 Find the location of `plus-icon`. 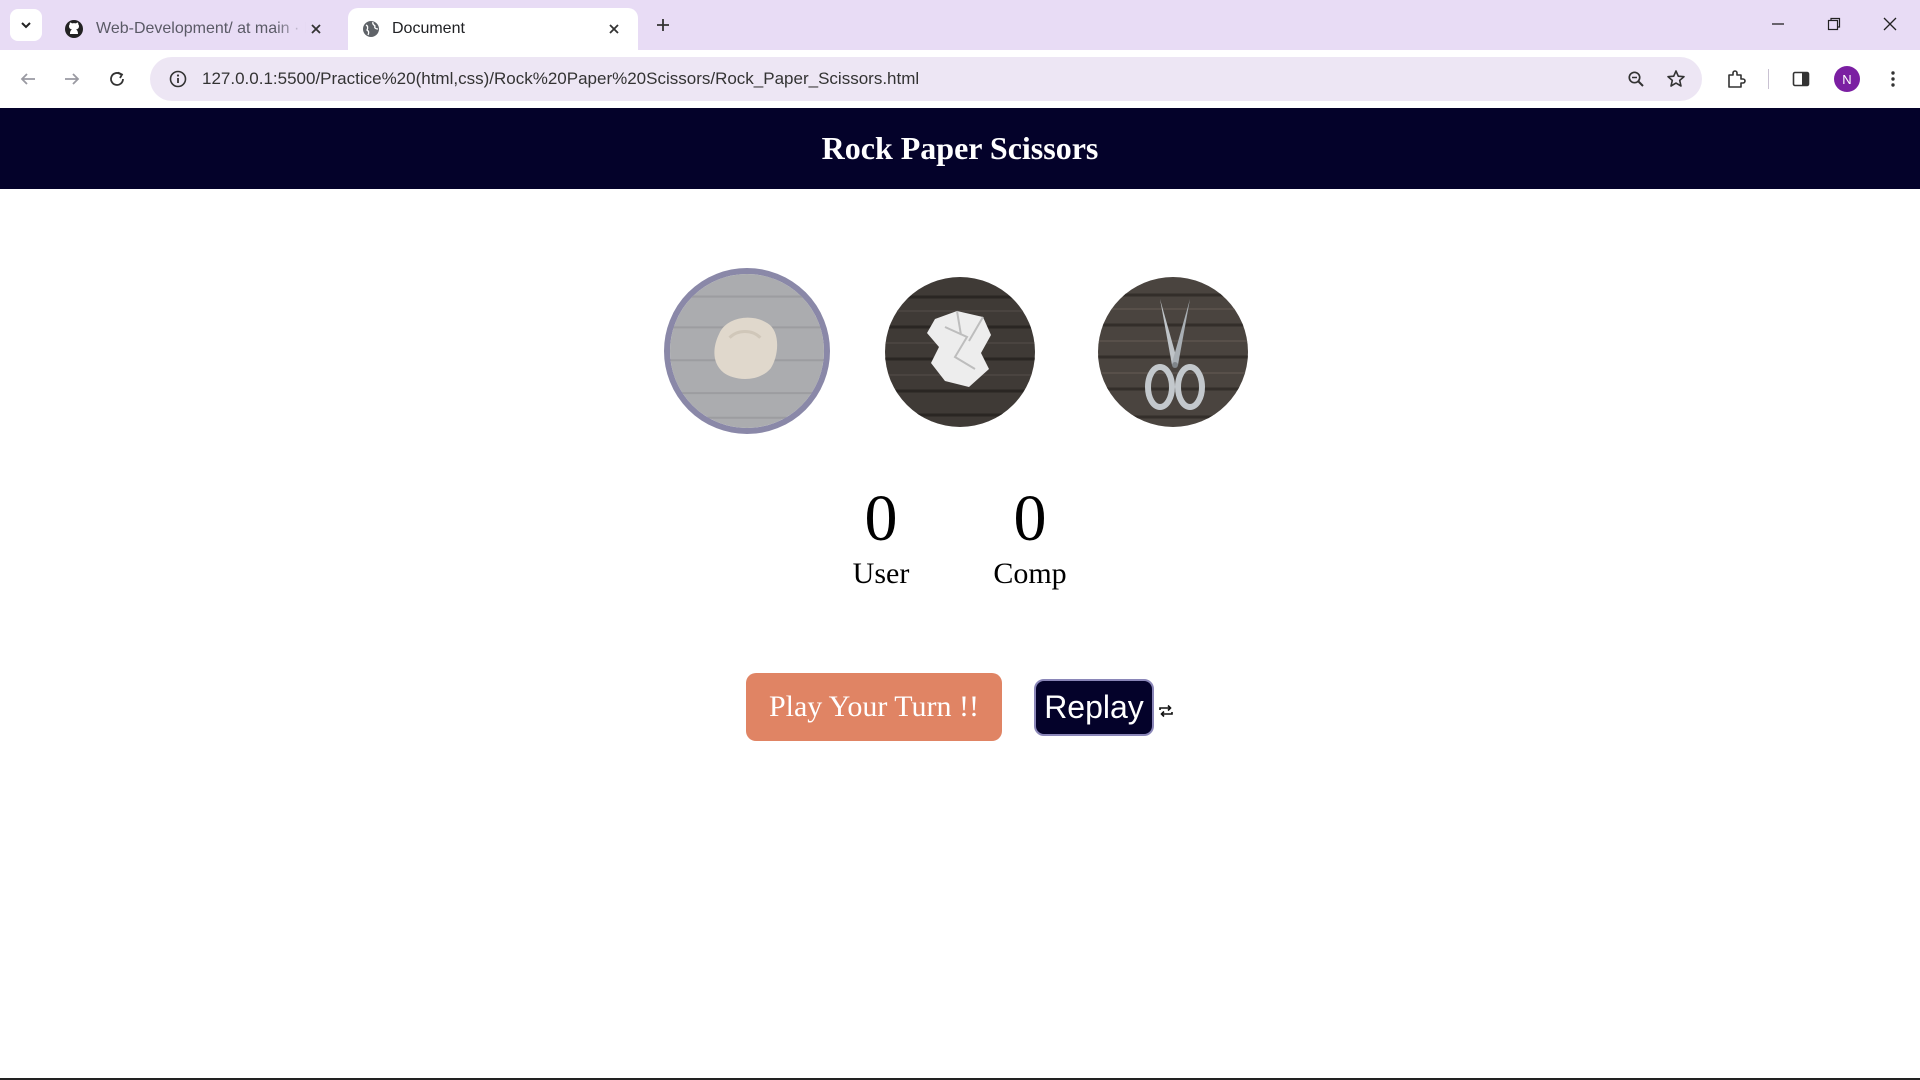

plus-icon is located at coordinates (663, 25).